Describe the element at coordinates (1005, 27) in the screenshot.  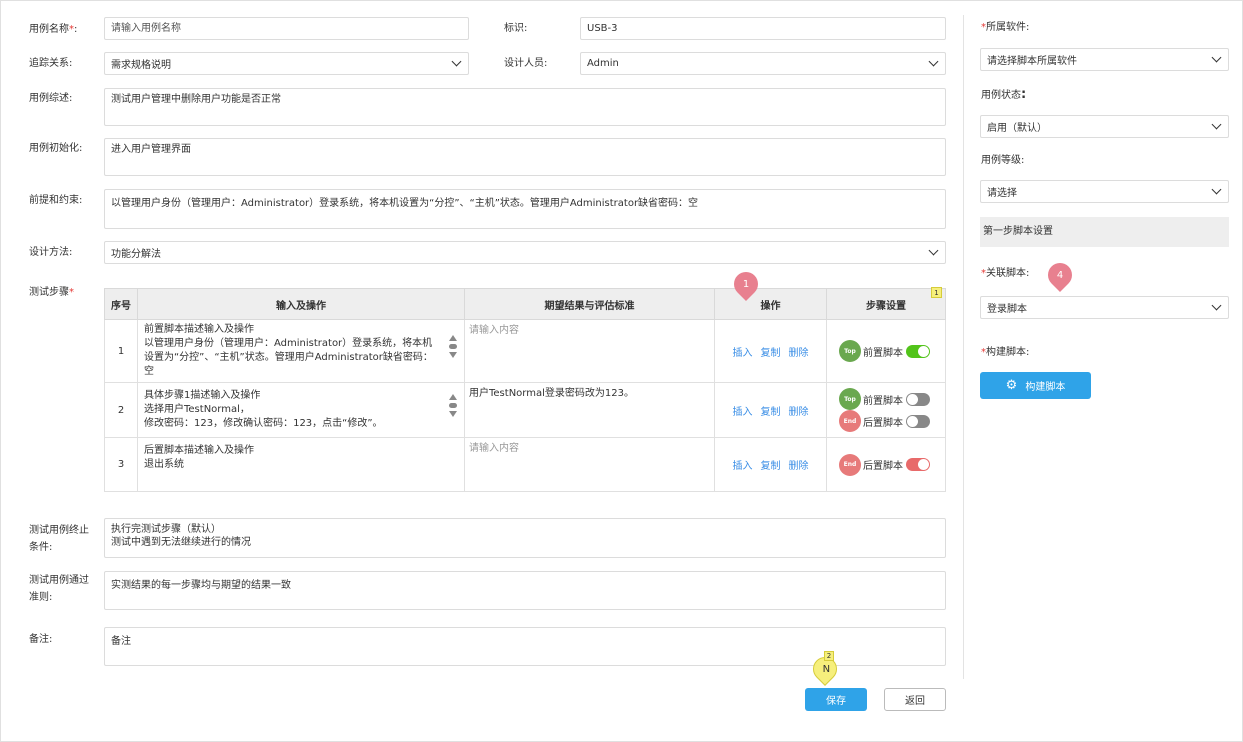
I see `software-label: *所属软件:` at that location.